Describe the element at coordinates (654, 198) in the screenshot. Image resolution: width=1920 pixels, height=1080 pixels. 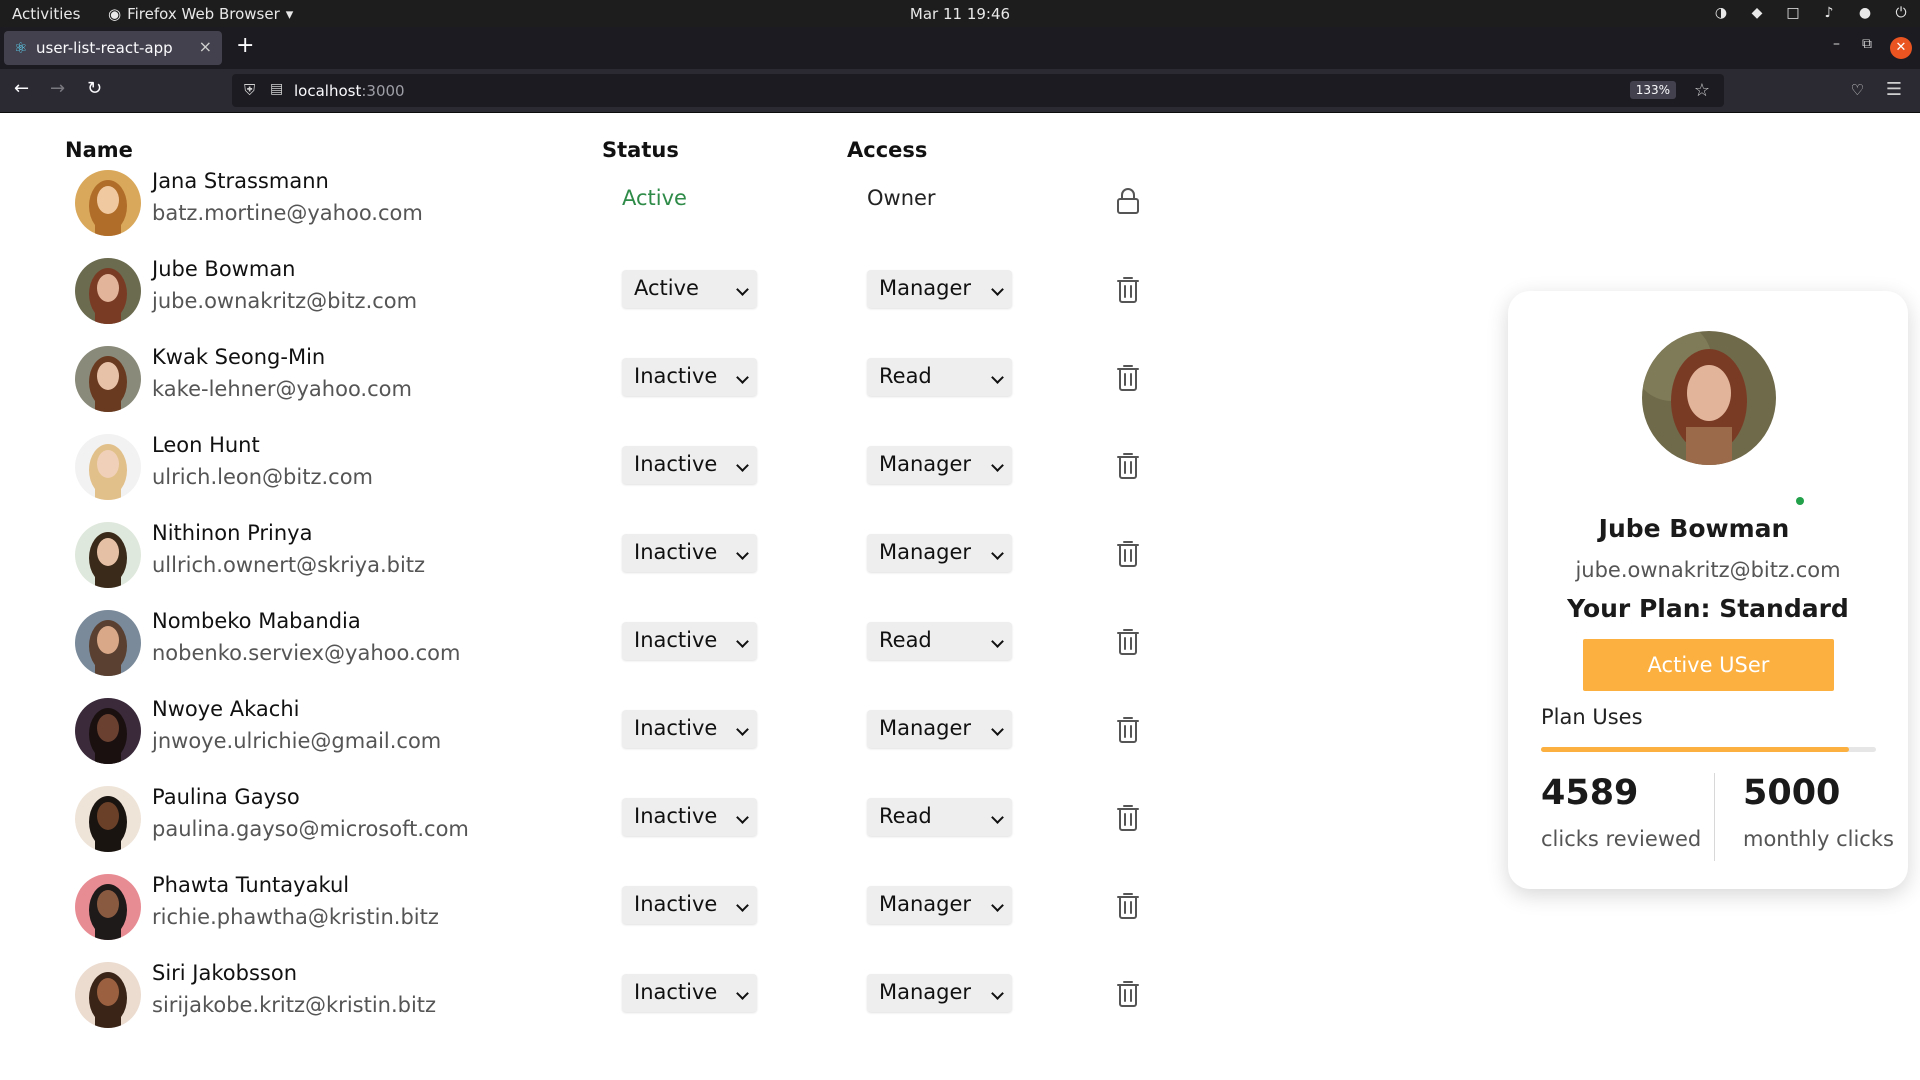
I see `status-text: Active` at that location.